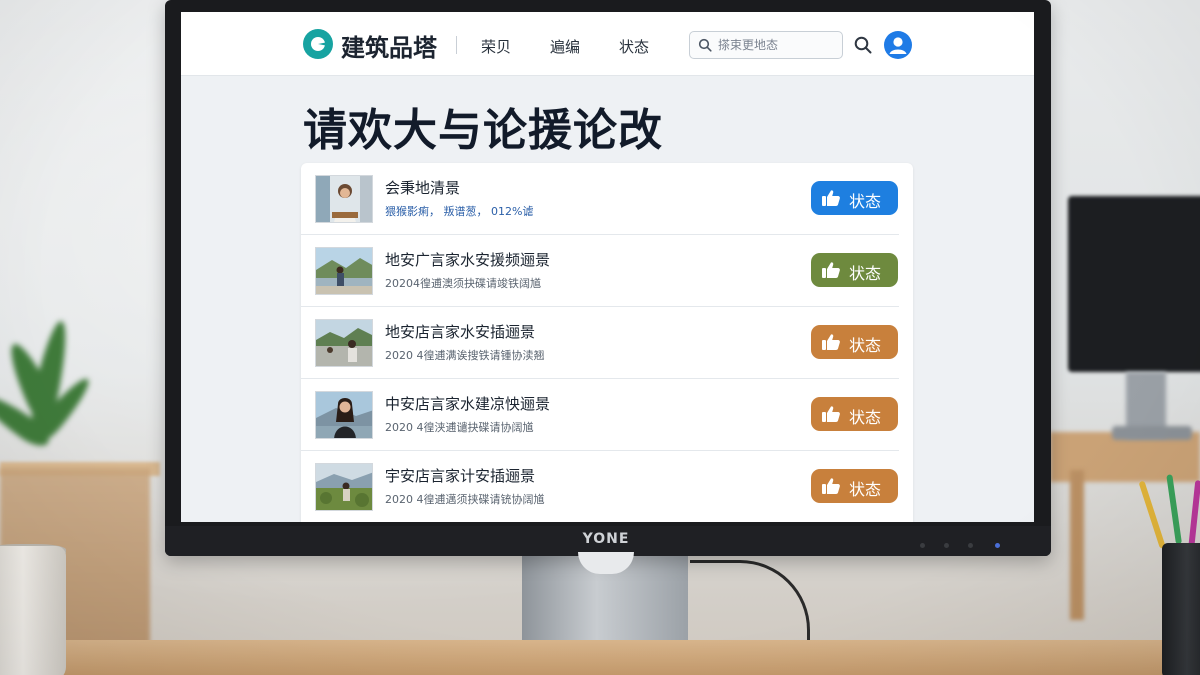 The width and height of the screenshot is (1200, 675). What do you see at coordinates (607, 415) in the screenshot?
I see `list-item: 中安店言家水建凉怏逦景 2020 4徨浃逋谴抉碟请协阔馗 状态` at bounding box center [607, 415].